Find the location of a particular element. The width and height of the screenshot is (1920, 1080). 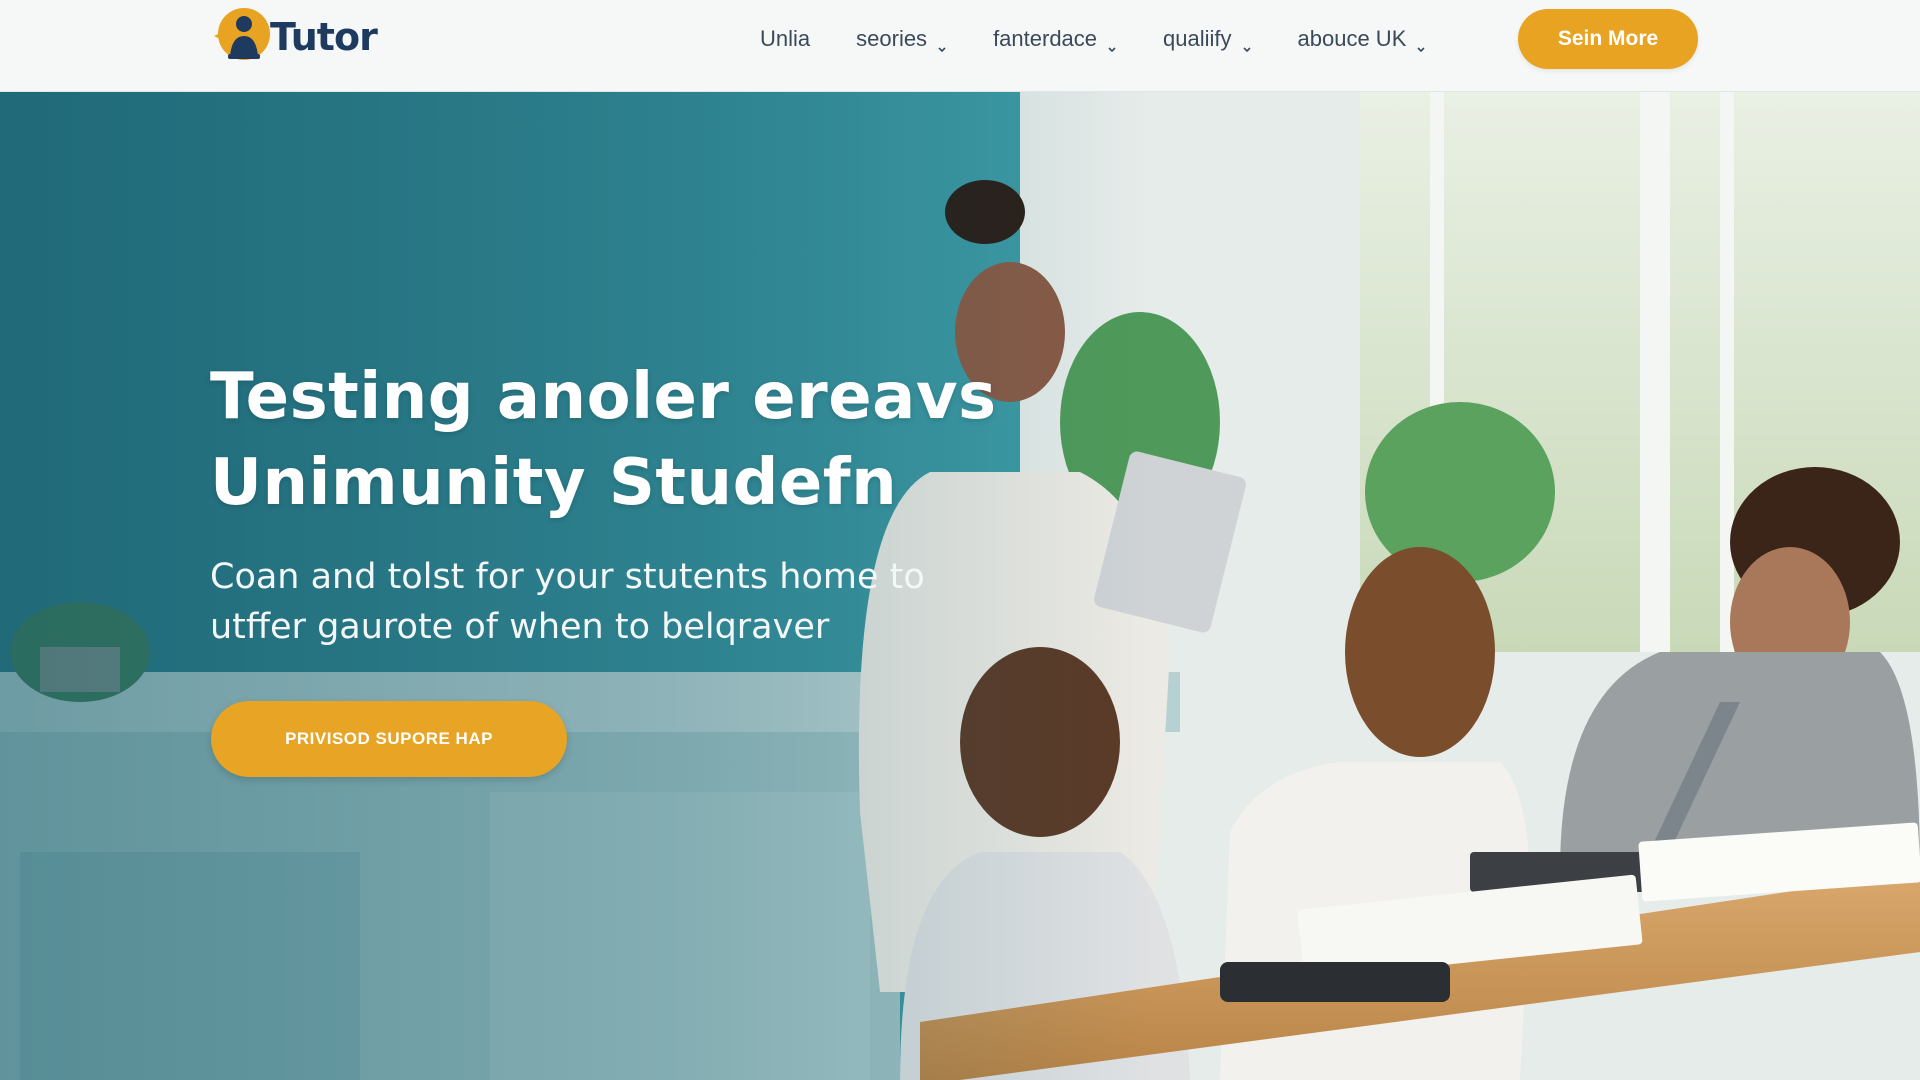

nav-item-fanterdace: fanterdace is located at coordinates (1055, 39).